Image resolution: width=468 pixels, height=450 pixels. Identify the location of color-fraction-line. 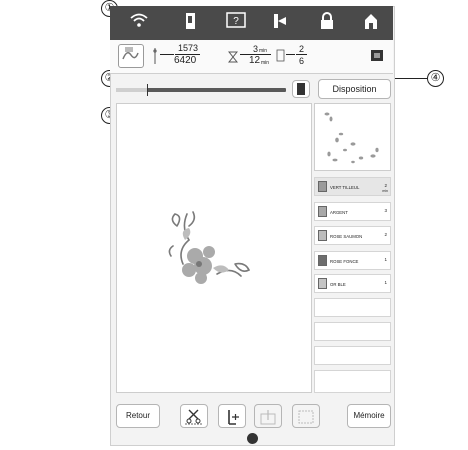
(301, 54).